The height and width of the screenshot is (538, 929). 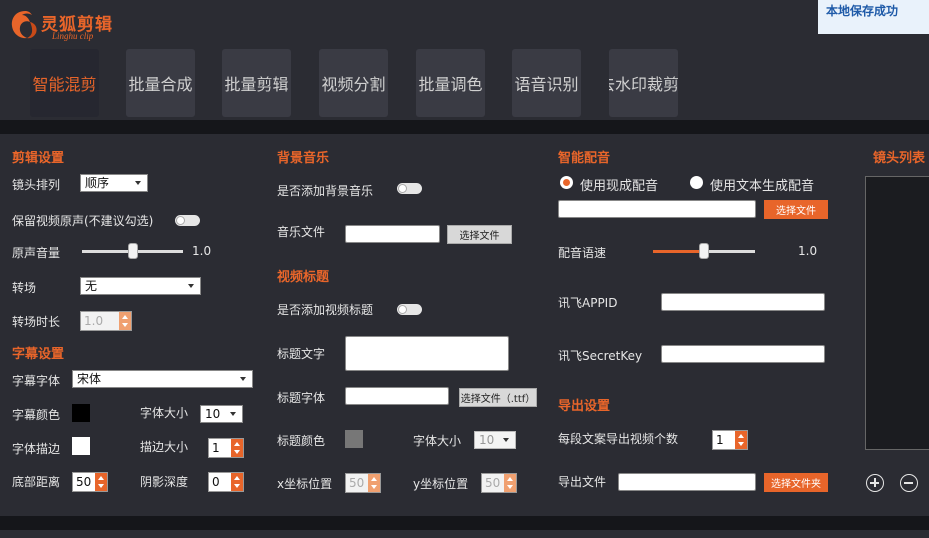 What do you see at coordinates (303, 158) in the screenshot?
I see `music-title: 背景音乐` at bounding box center [303, 158].